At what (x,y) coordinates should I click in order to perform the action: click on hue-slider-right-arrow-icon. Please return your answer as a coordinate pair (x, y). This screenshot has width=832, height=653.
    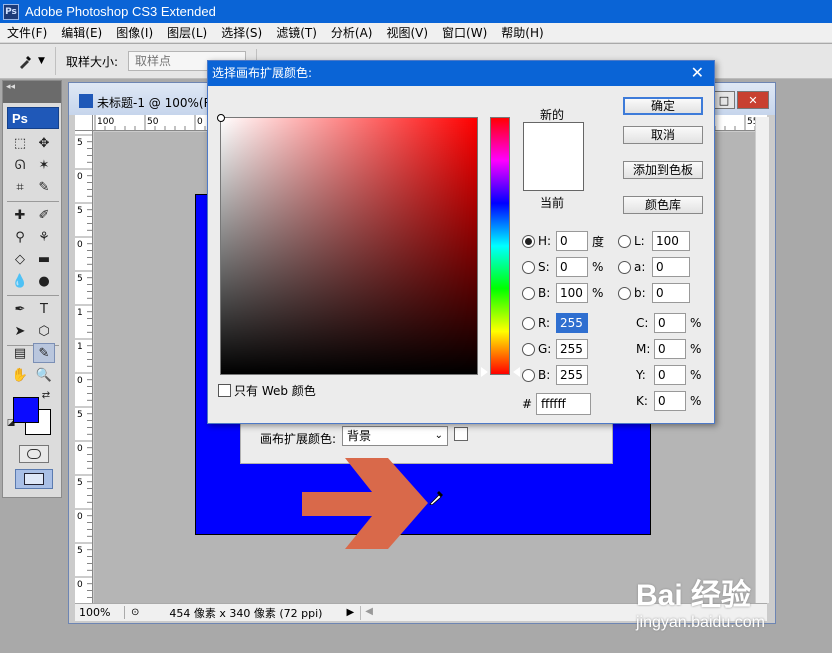
    Looking at the image, I should click on (516, 372).